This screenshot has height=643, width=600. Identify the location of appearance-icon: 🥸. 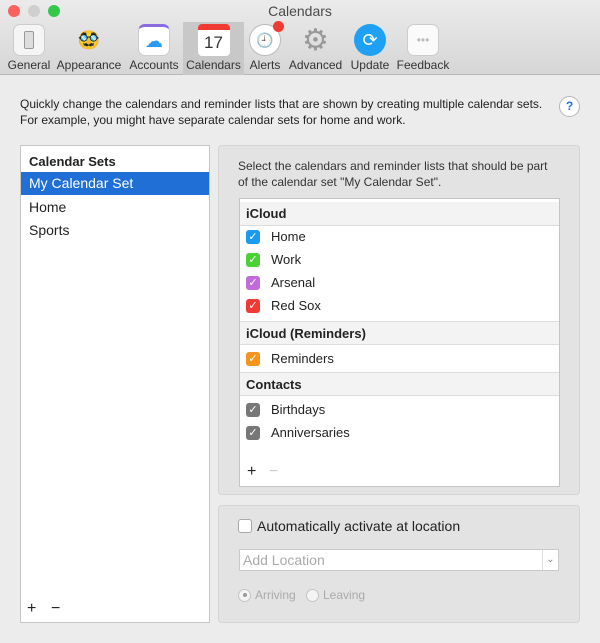
(89, 39).